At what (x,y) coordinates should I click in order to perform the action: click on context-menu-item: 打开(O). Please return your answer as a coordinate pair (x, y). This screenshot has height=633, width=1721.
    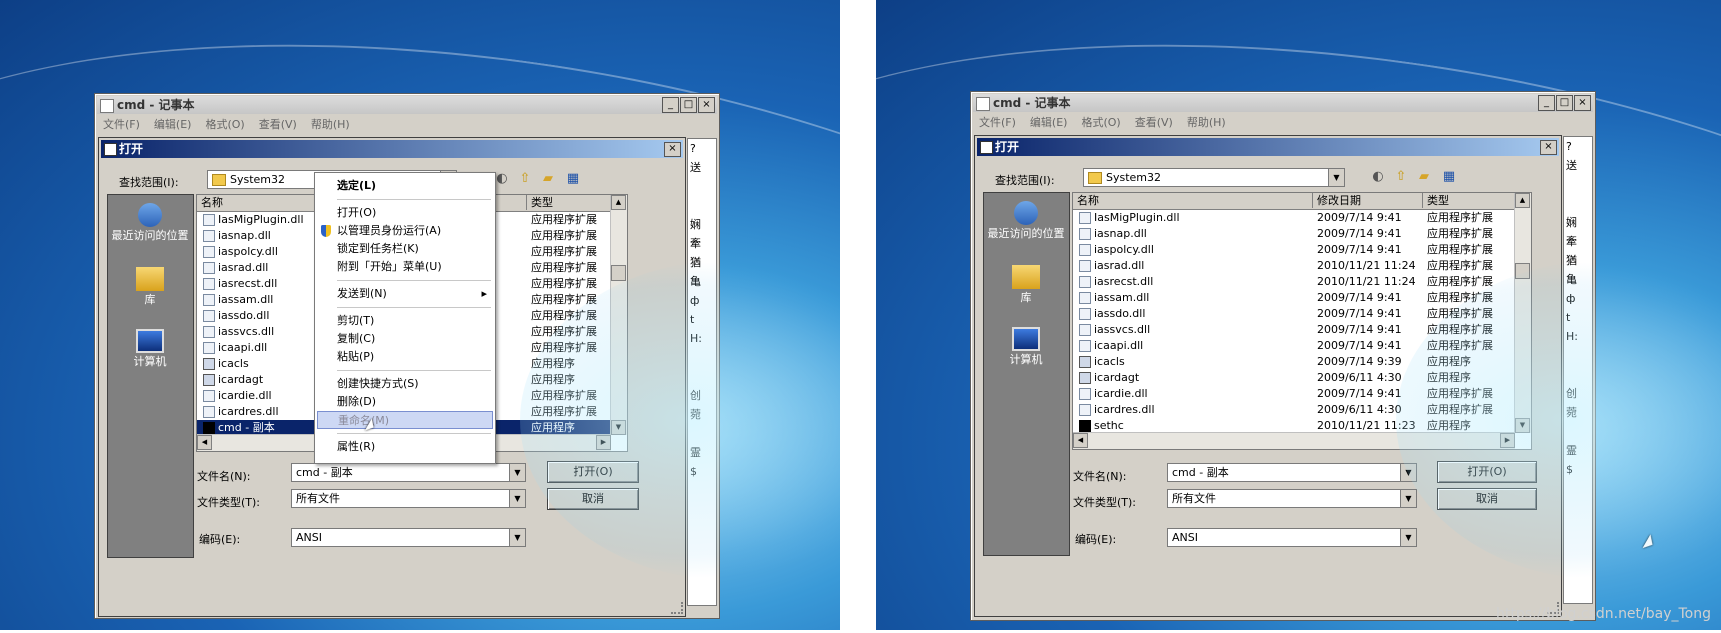
    Looking at the image, I should click on (405, 213).